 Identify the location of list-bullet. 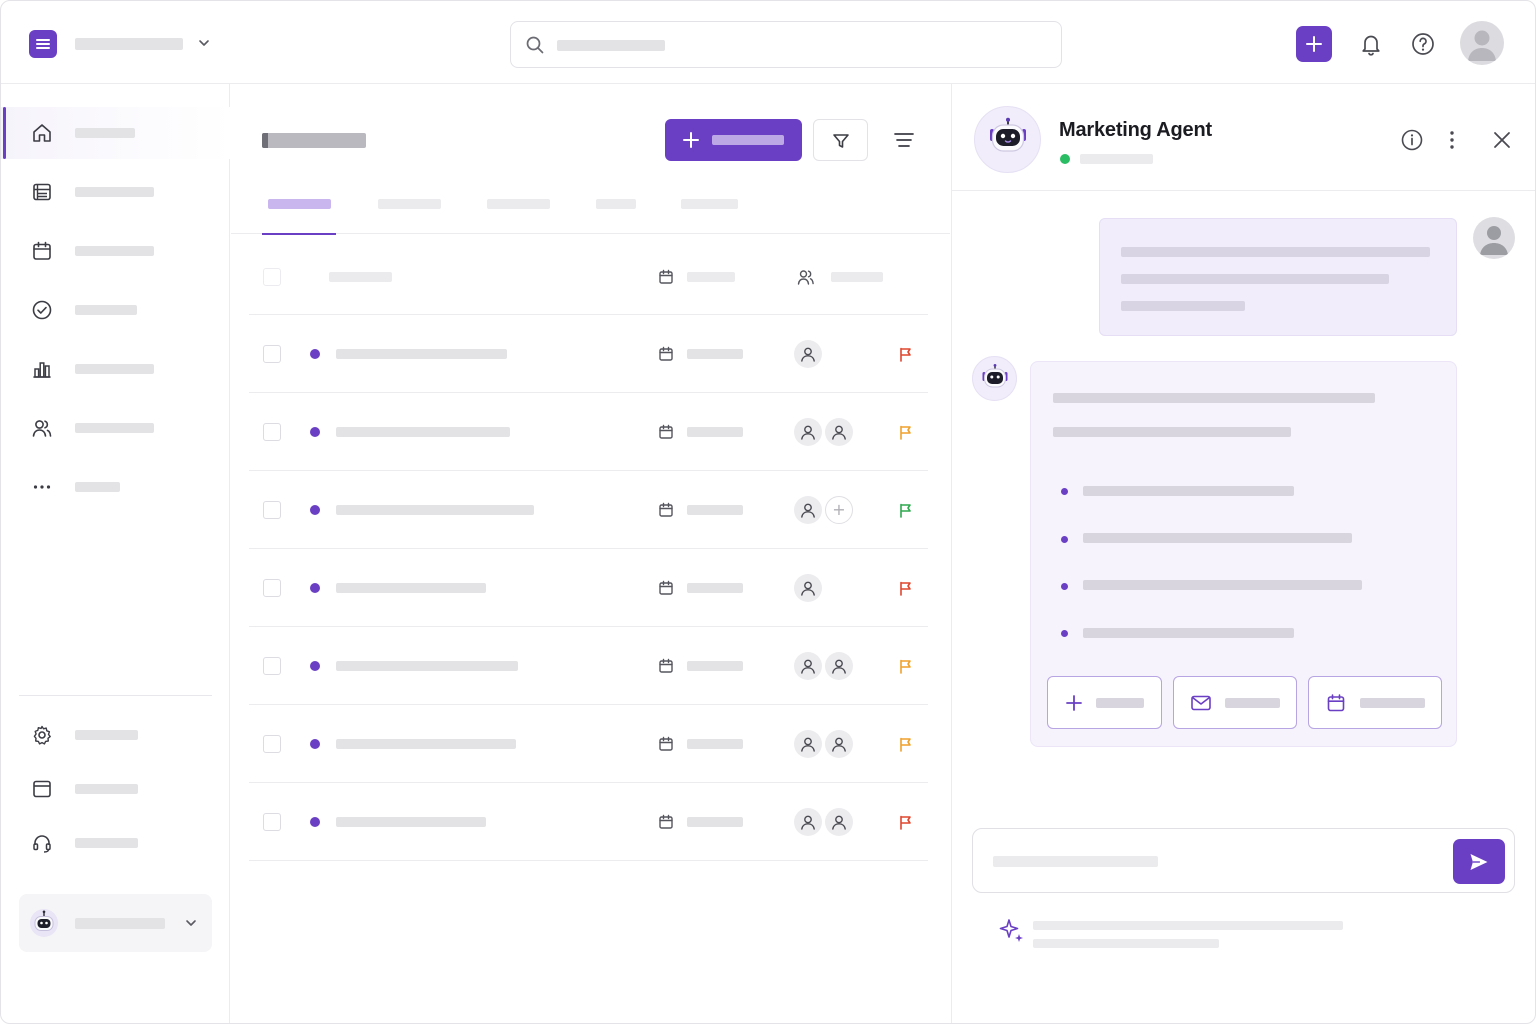
(1064, 586).